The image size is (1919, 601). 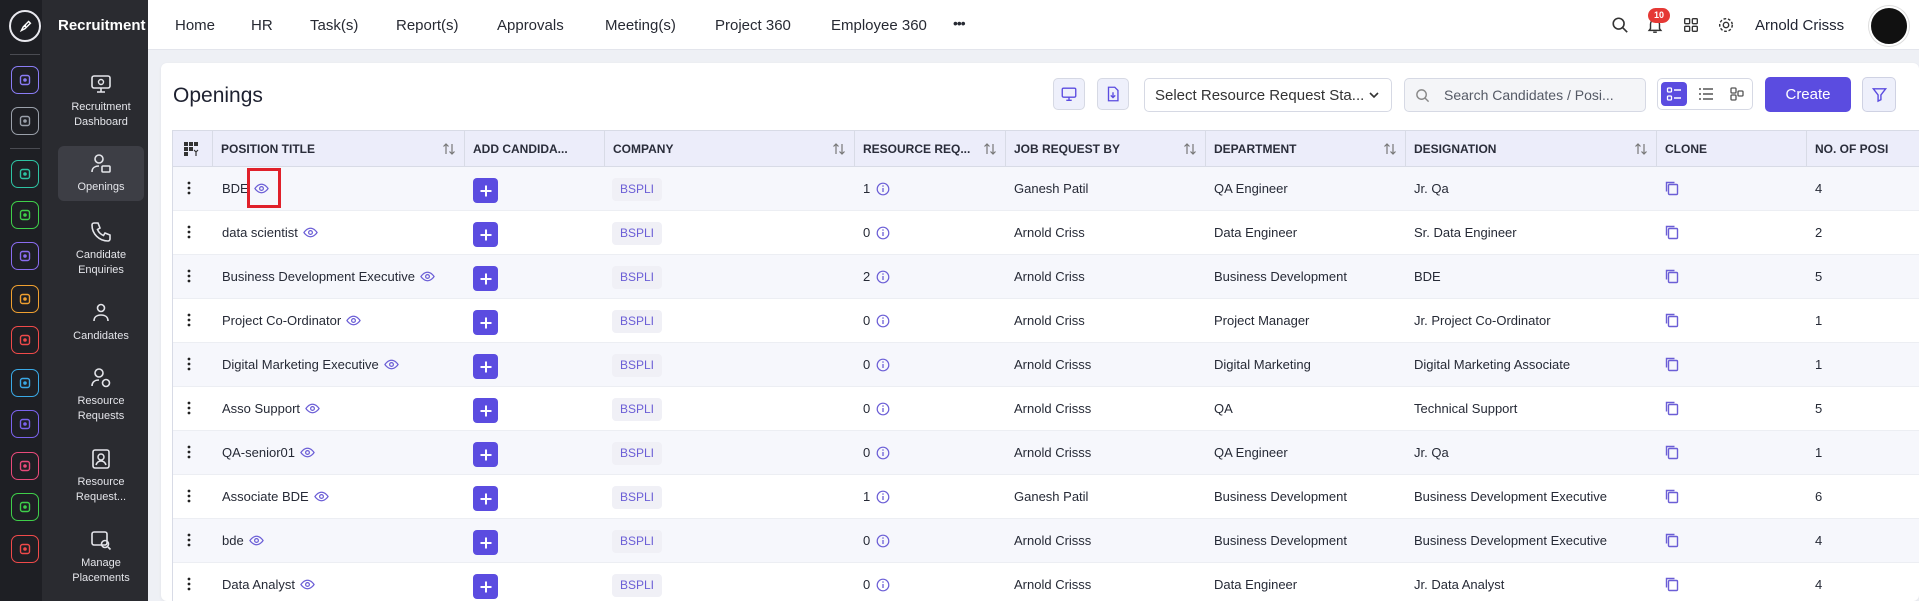 What do you see at coordinates (101, 322) in the screenshot?
I see `sidebar-item-candidates: Candidates` at bounding box center [101, 322].